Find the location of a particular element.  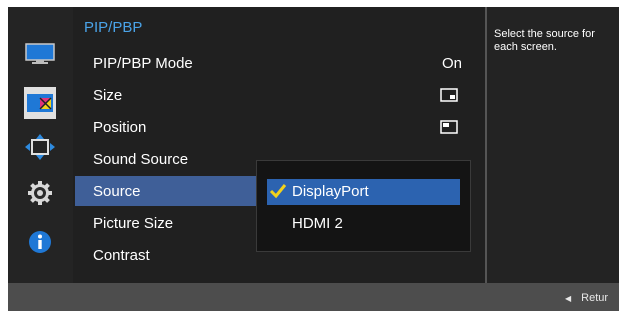

menu-item-picture-size: Picture Size is located at coordinates (166, 223).